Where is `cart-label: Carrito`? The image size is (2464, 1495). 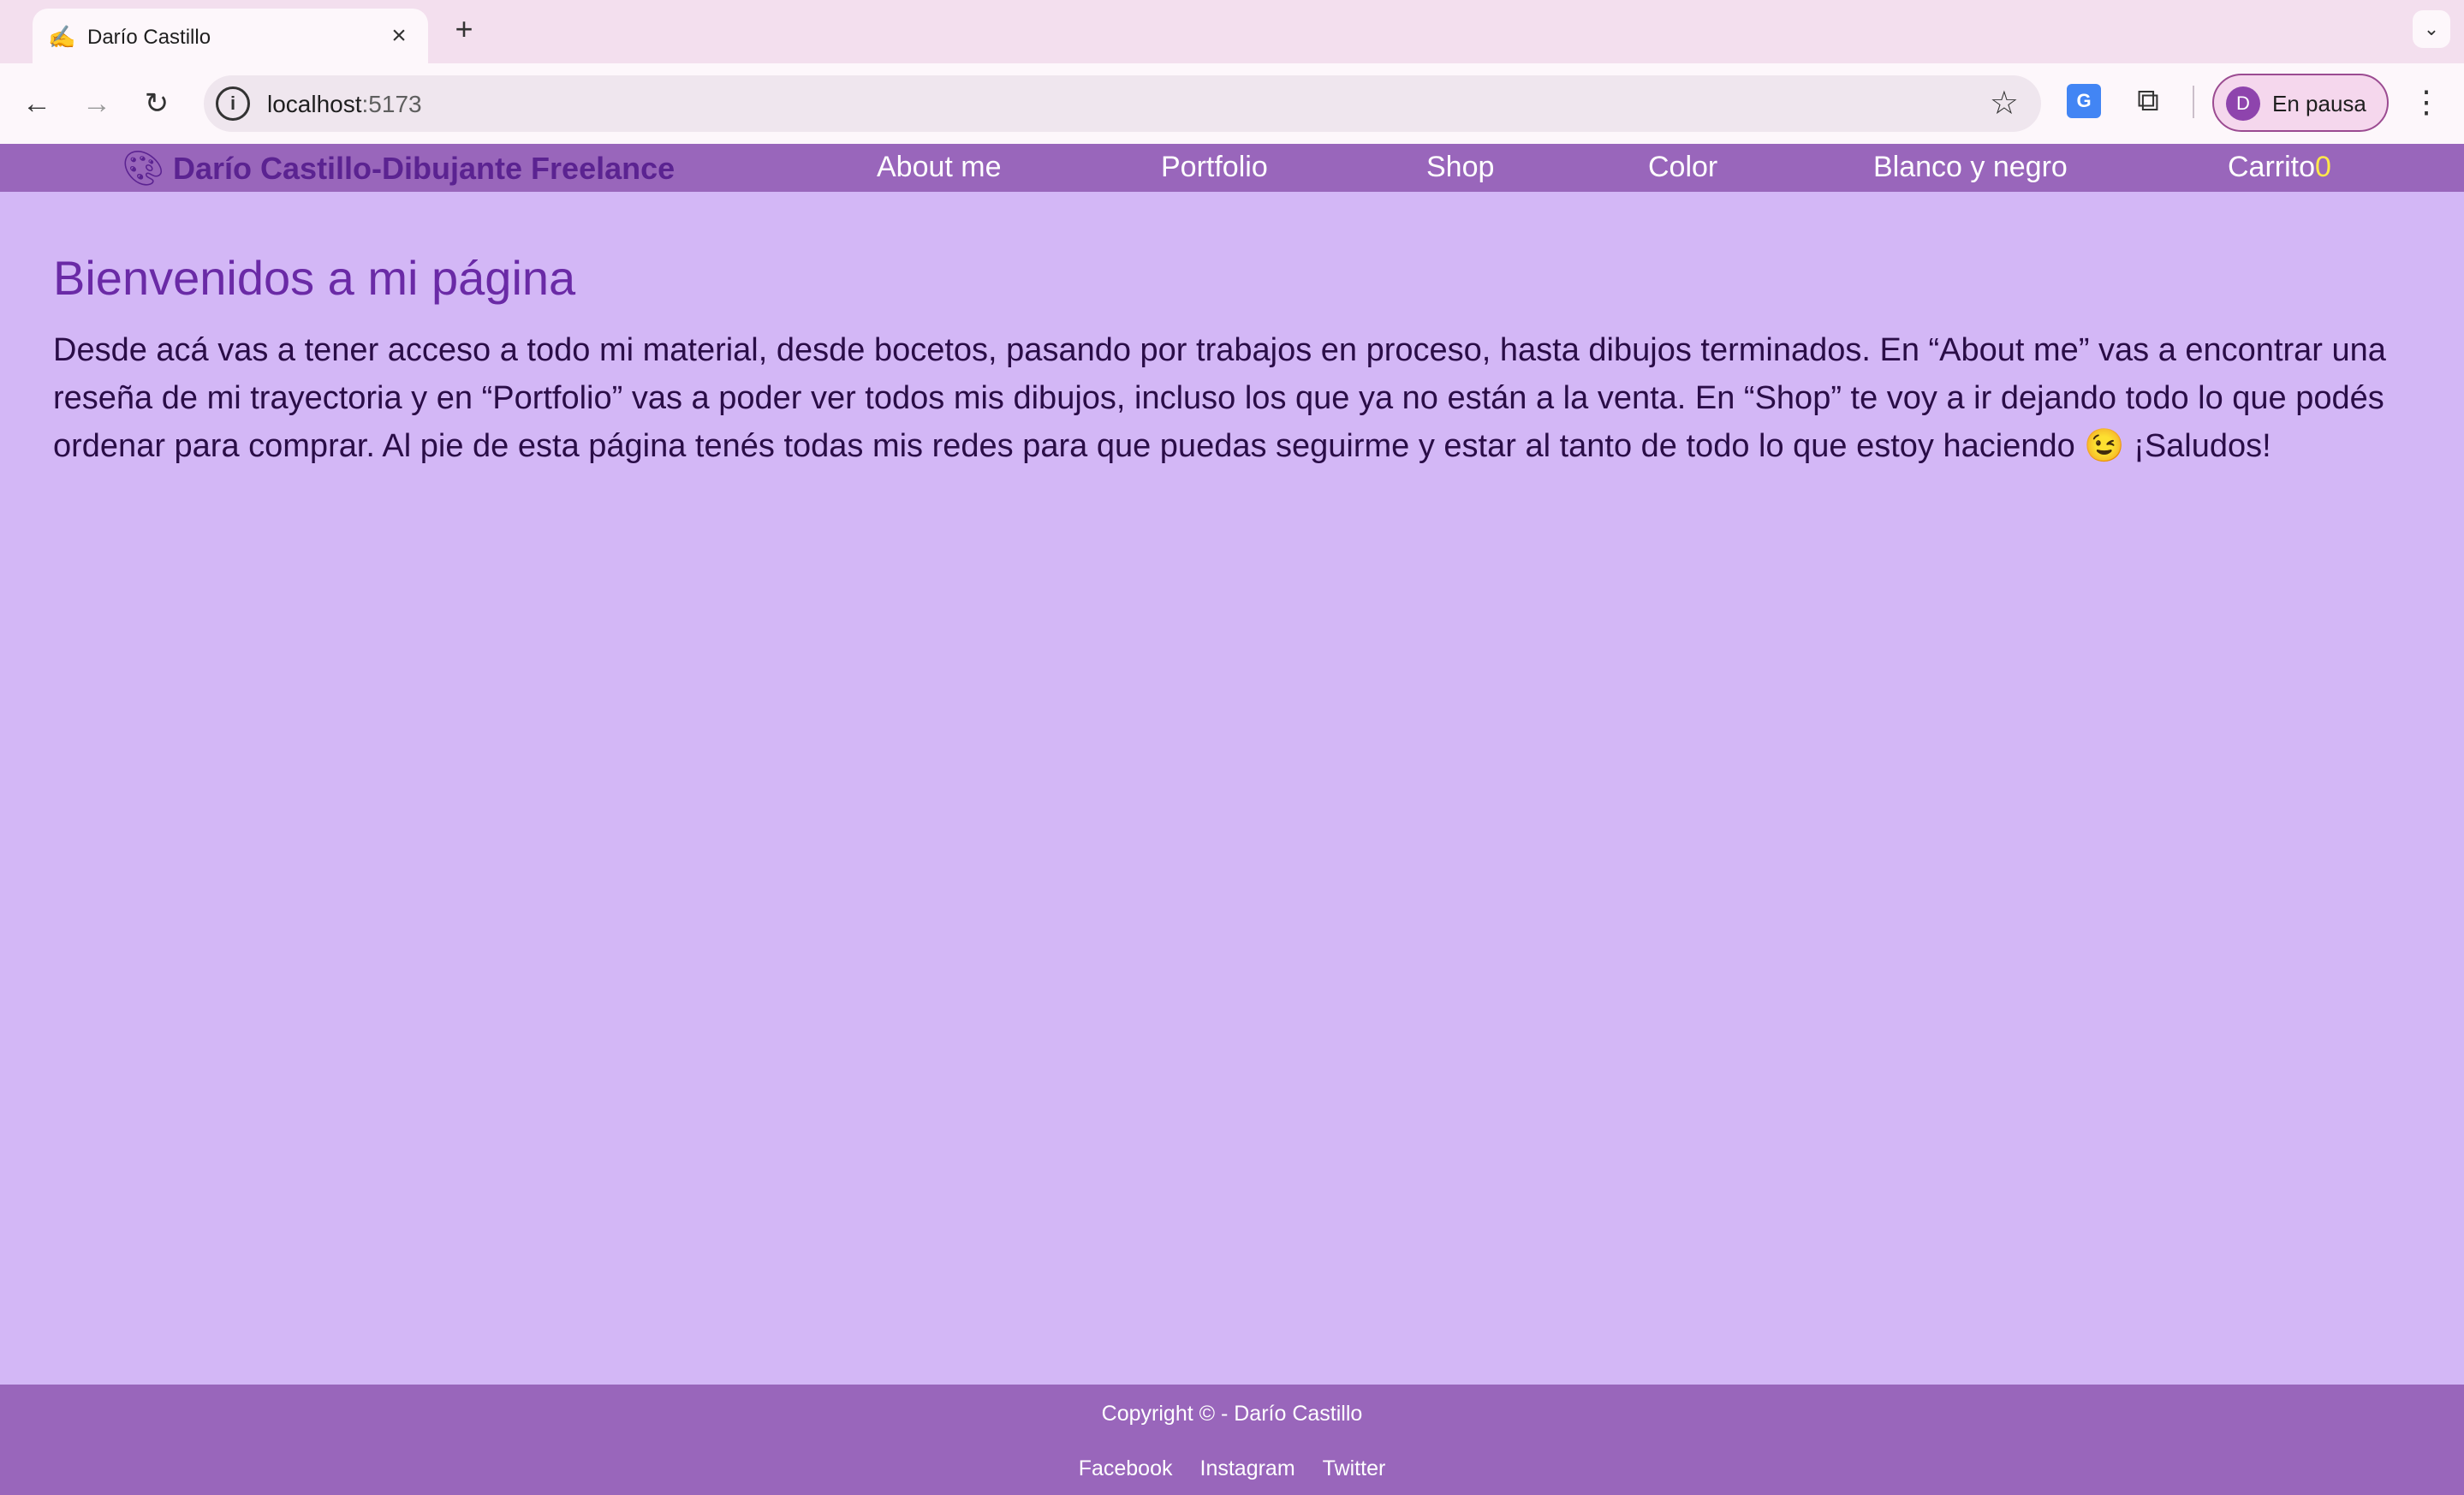
cart-label: Carrito is located at coordinates (2272, 167).